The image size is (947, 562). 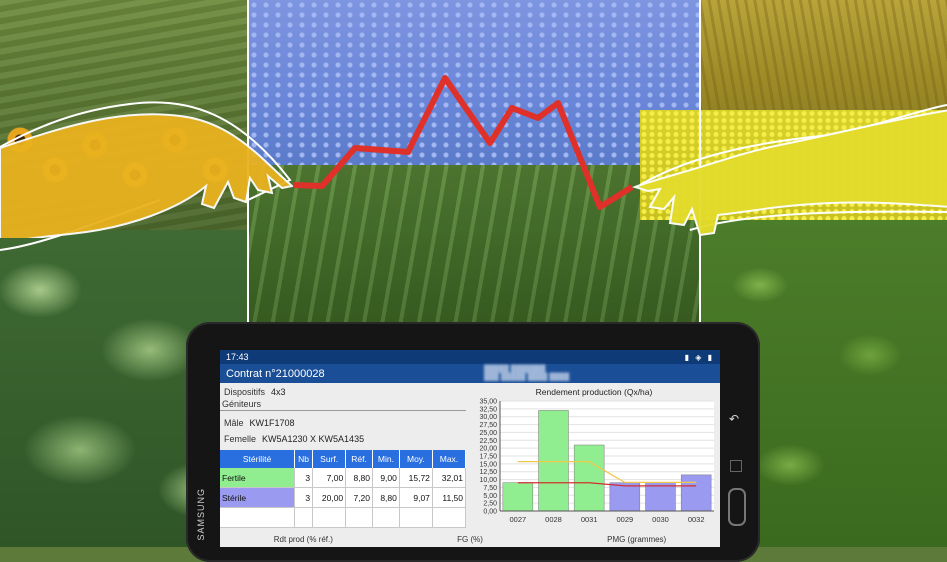 I want to click on y-tick-label: 17,50, so click(x=488, y=457).